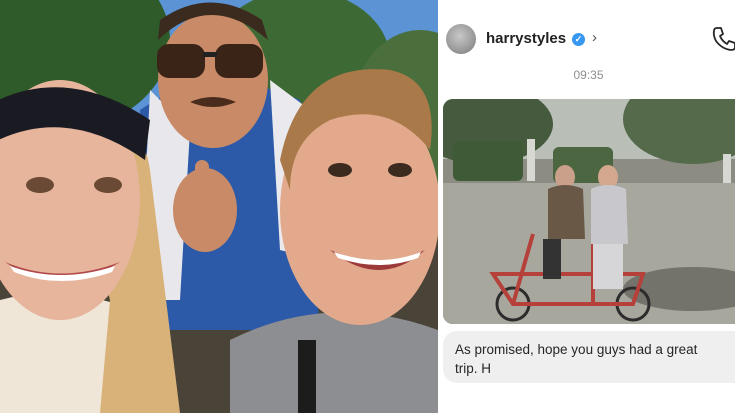 The image size is (735, 413). Describe the element at coordinates (578, 39) in the screenshot. I see `verified-badge-icon: ✓` at that location.